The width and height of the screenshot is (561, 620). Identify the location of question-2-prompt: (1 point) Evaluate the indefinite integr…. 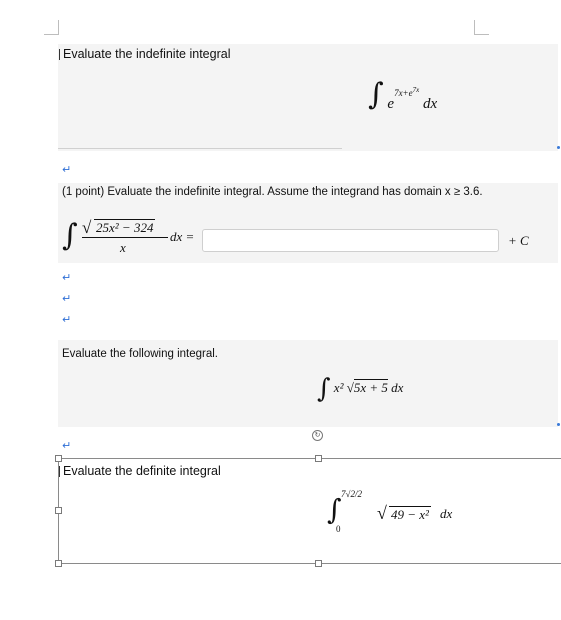
(272, 192).